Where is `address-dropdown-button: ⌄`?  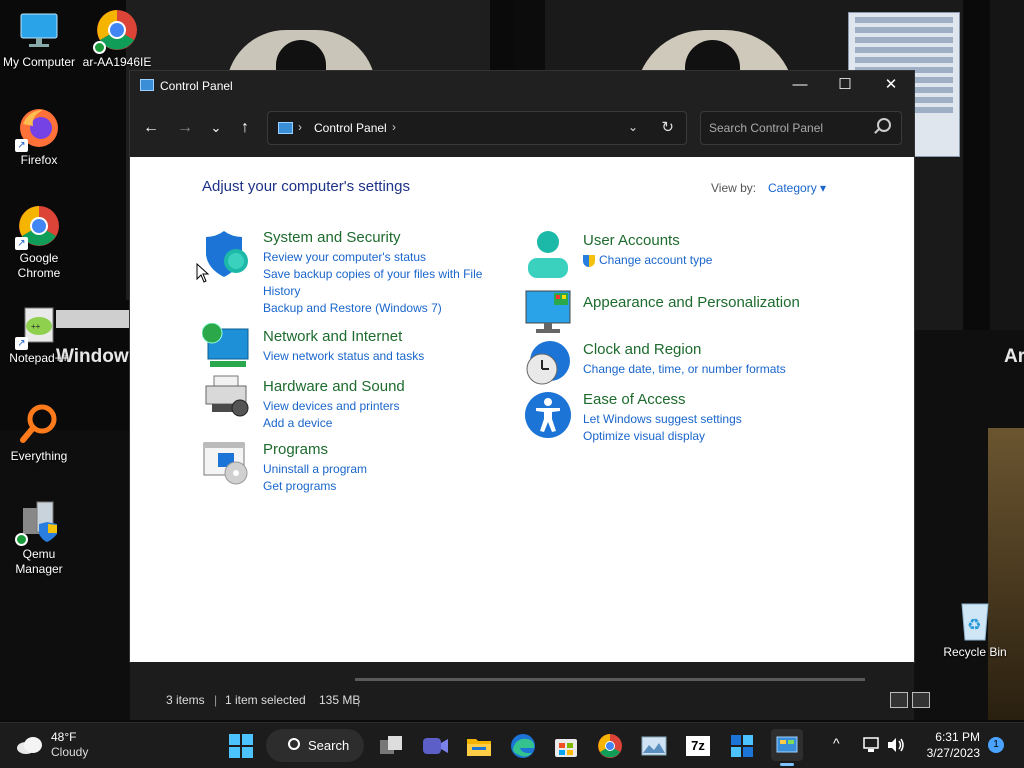
address-dropdown-button: ⌄ is located at coordinates (633, 127).